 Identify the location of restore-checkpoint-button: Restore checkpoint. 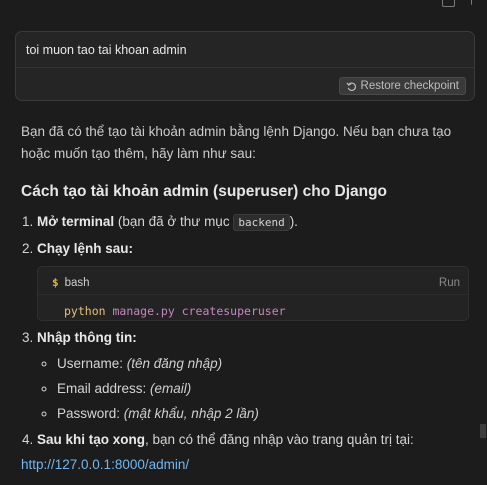
(402, 86).